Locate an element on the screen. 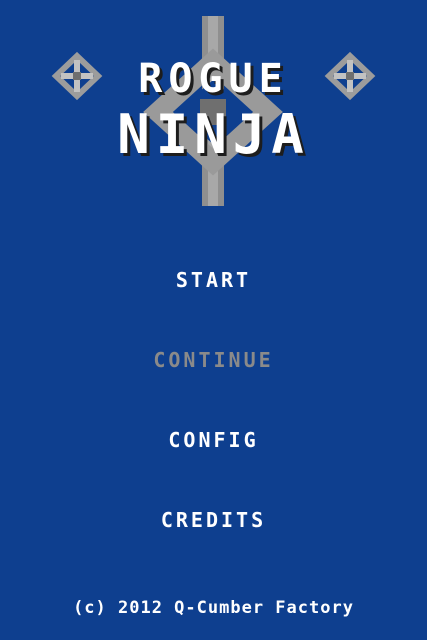  menu-config-button: CONFIG is located at coordinates (213, 440).